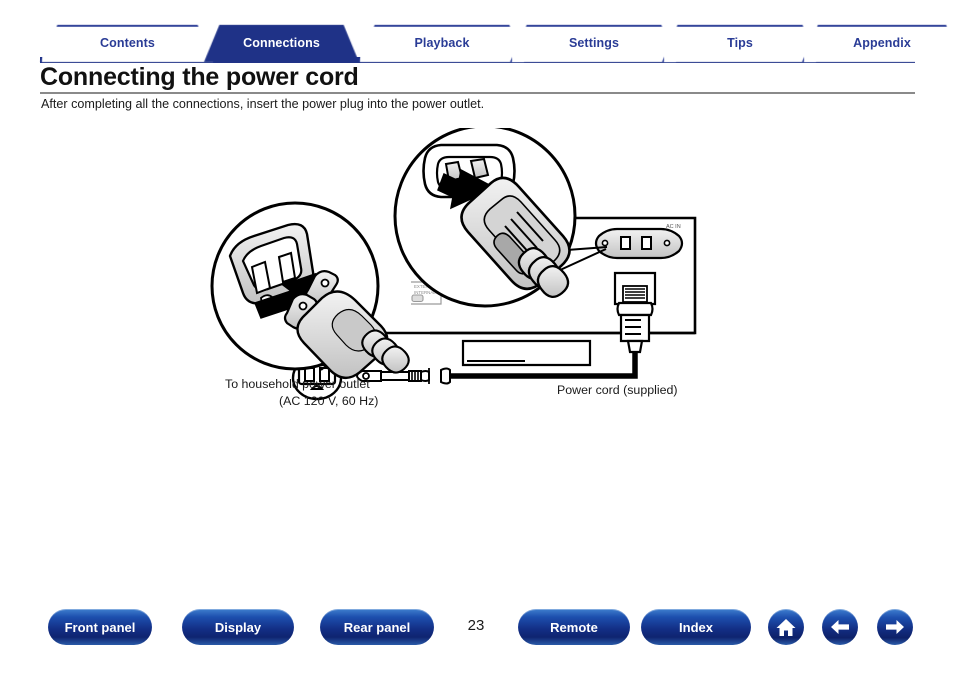 The image size is (954, 673). I want to click on title-divider, so click(477, 93).